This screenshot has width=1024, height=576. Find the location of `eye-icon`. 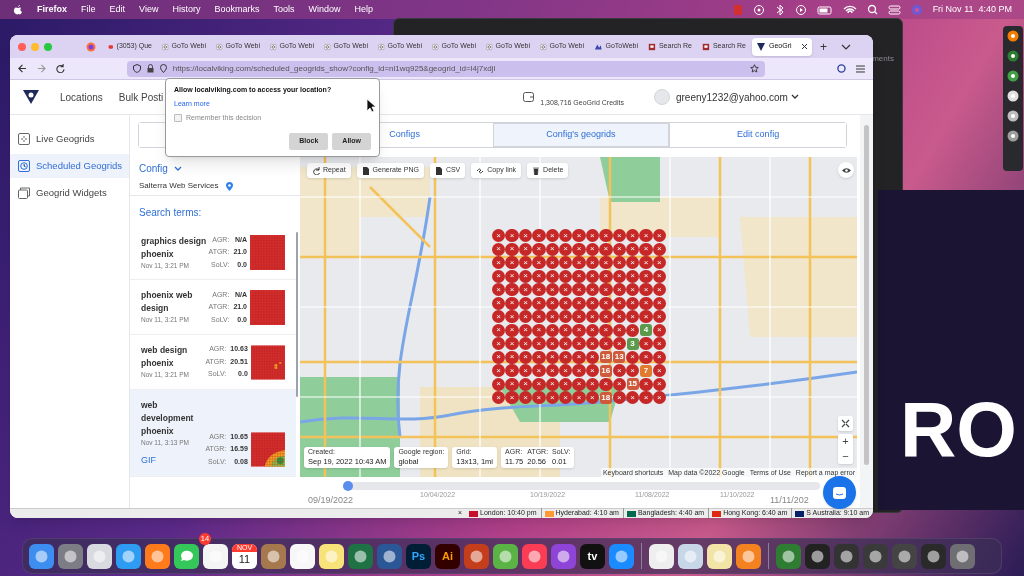

eye-icon is located at coordinates (846, 170).